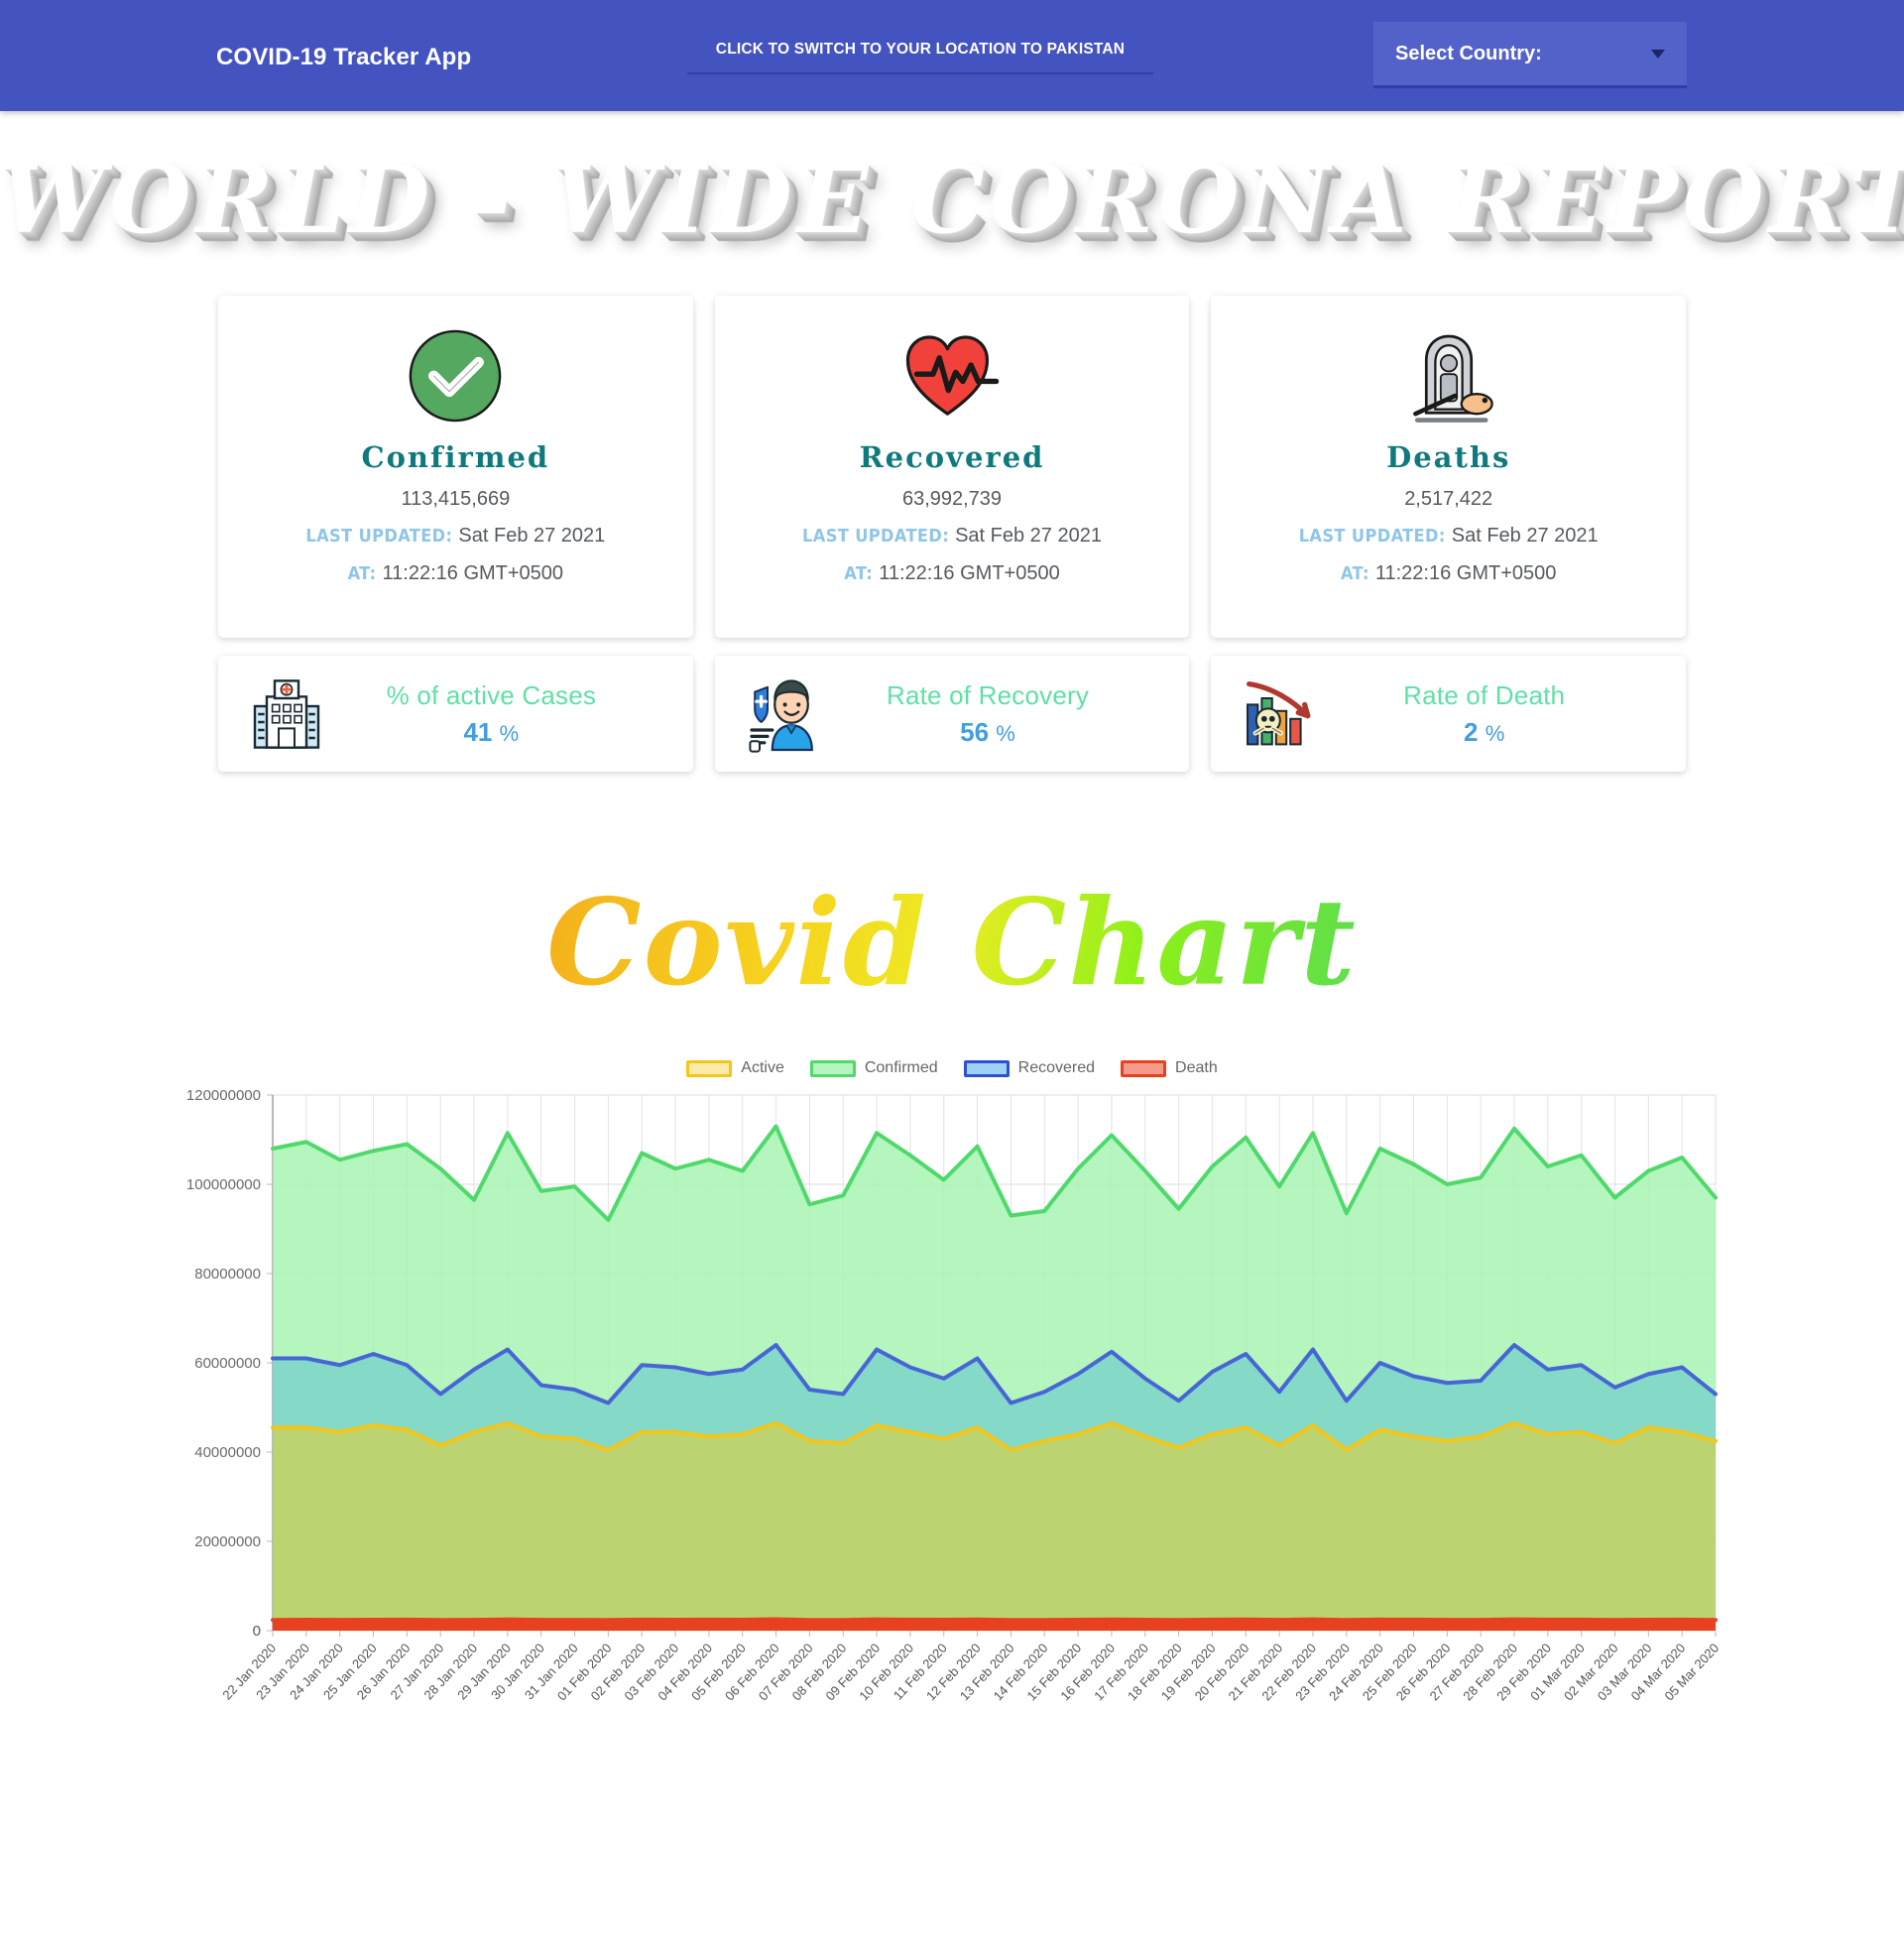 This screenshot has height=1955, width=1904. What do you see at coordinates (1448, 500) in the screenshot?
I see `stat-card-value: 2,517,422` at bounding box center [1448, 500].